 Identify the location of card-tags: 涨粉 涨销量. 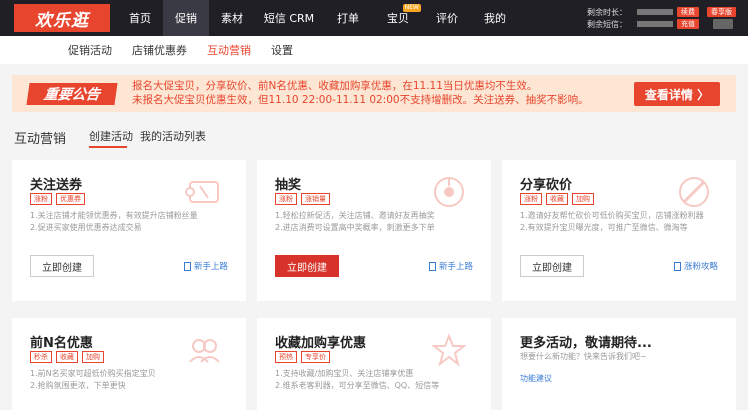
(304, 199).